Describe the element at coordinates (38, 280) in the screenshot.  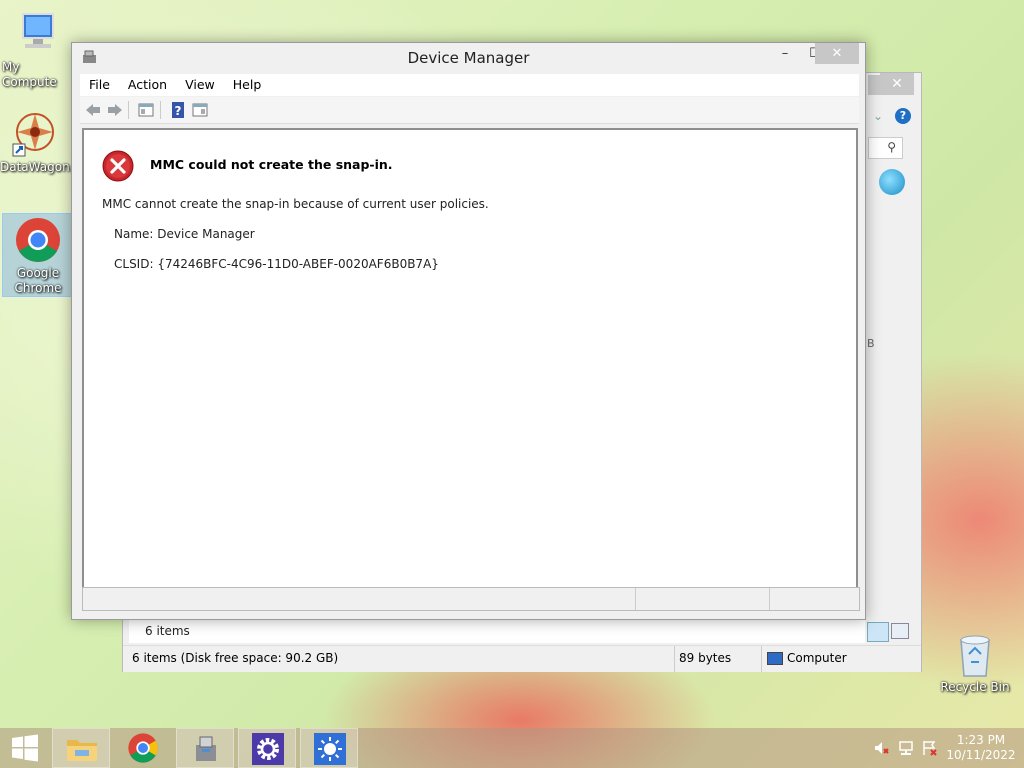
I see `desktop-icon-label: Google Chrome` at that location.